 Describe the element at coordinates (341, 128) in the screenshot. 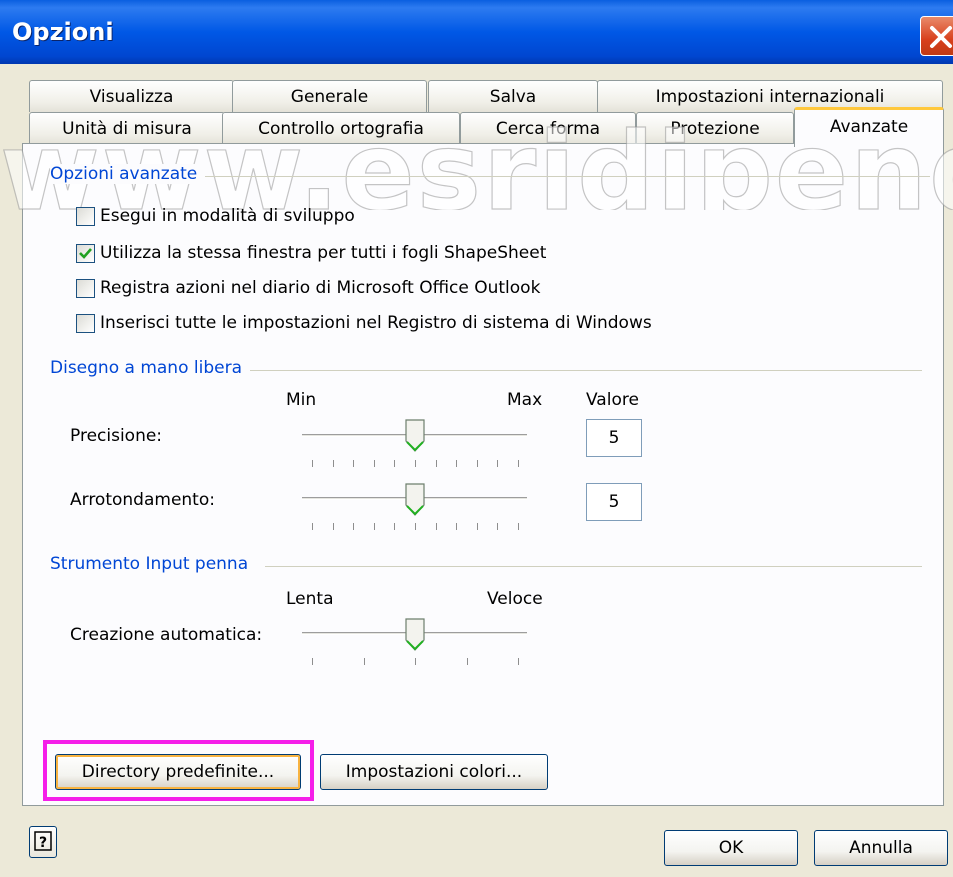

I see `tab-controllo-ortografia: Controllo ortografia` at that location.